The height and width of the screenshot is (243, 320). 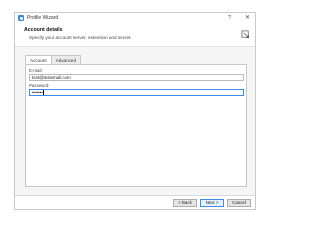 What do you see at coordinates (36, 70) in the screenshot?
I see `email-label: E-mail:` at bounding box center [36, 70].